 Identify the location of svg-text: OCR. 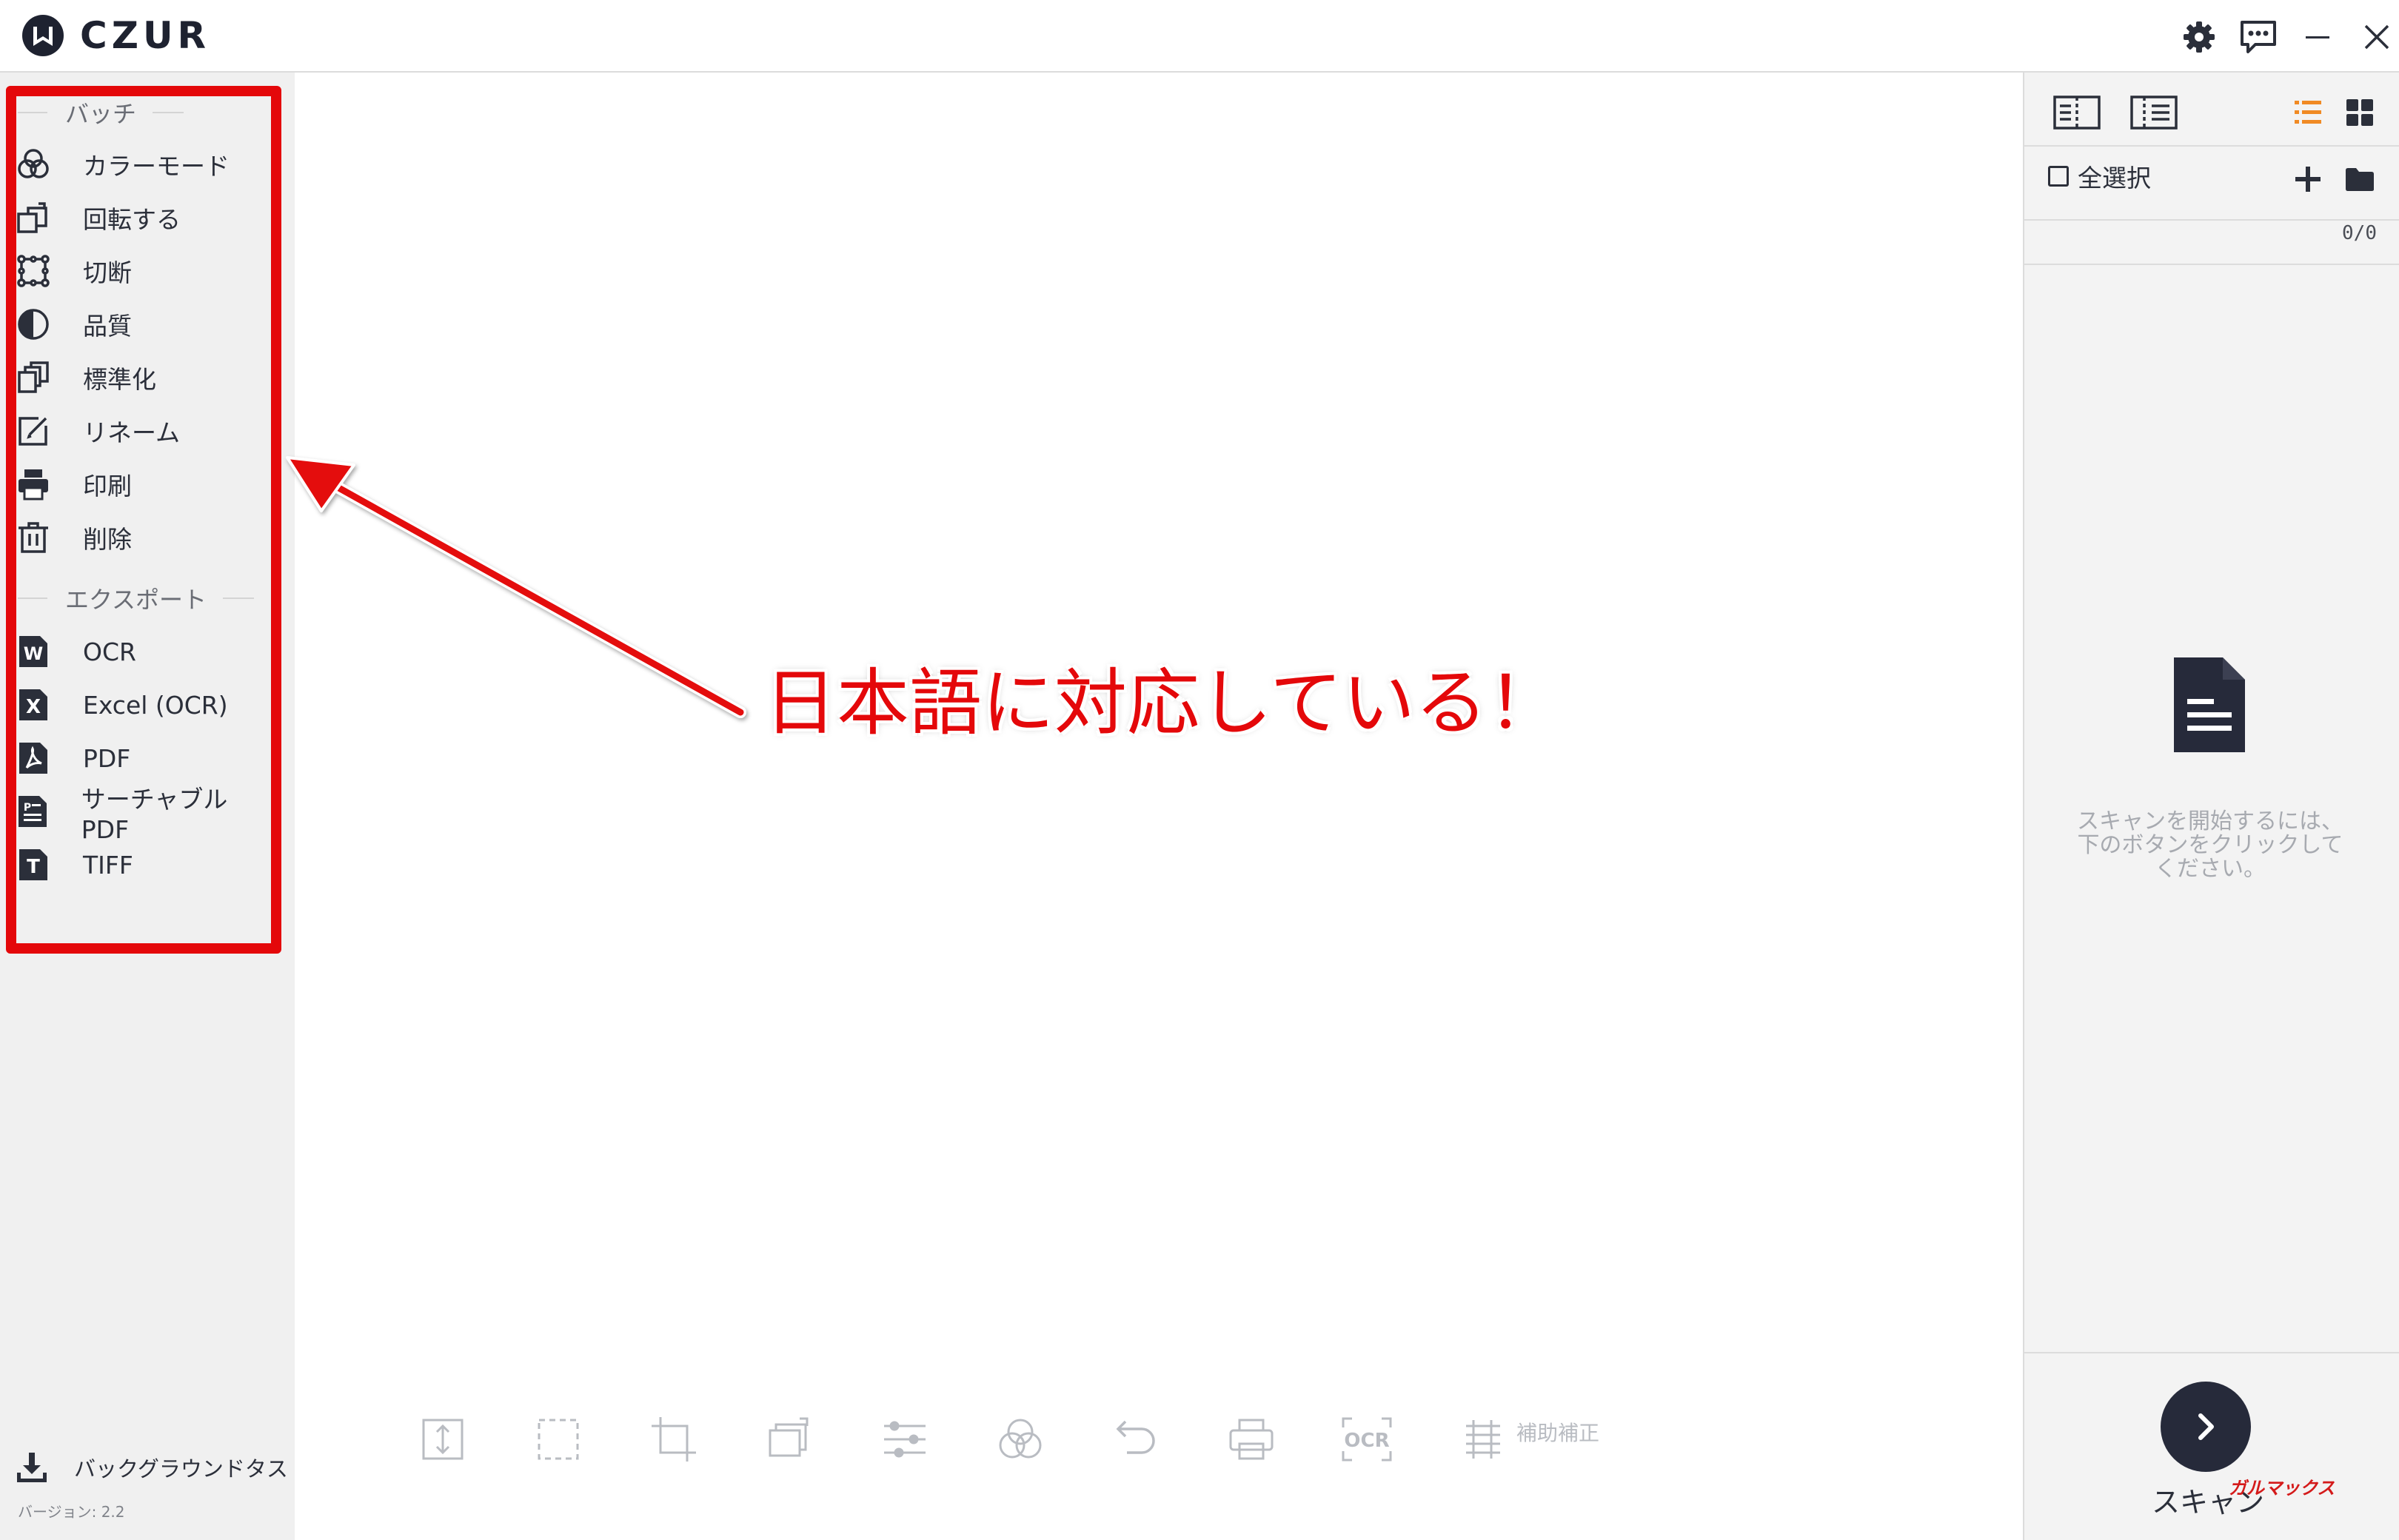
(1367, 1441).